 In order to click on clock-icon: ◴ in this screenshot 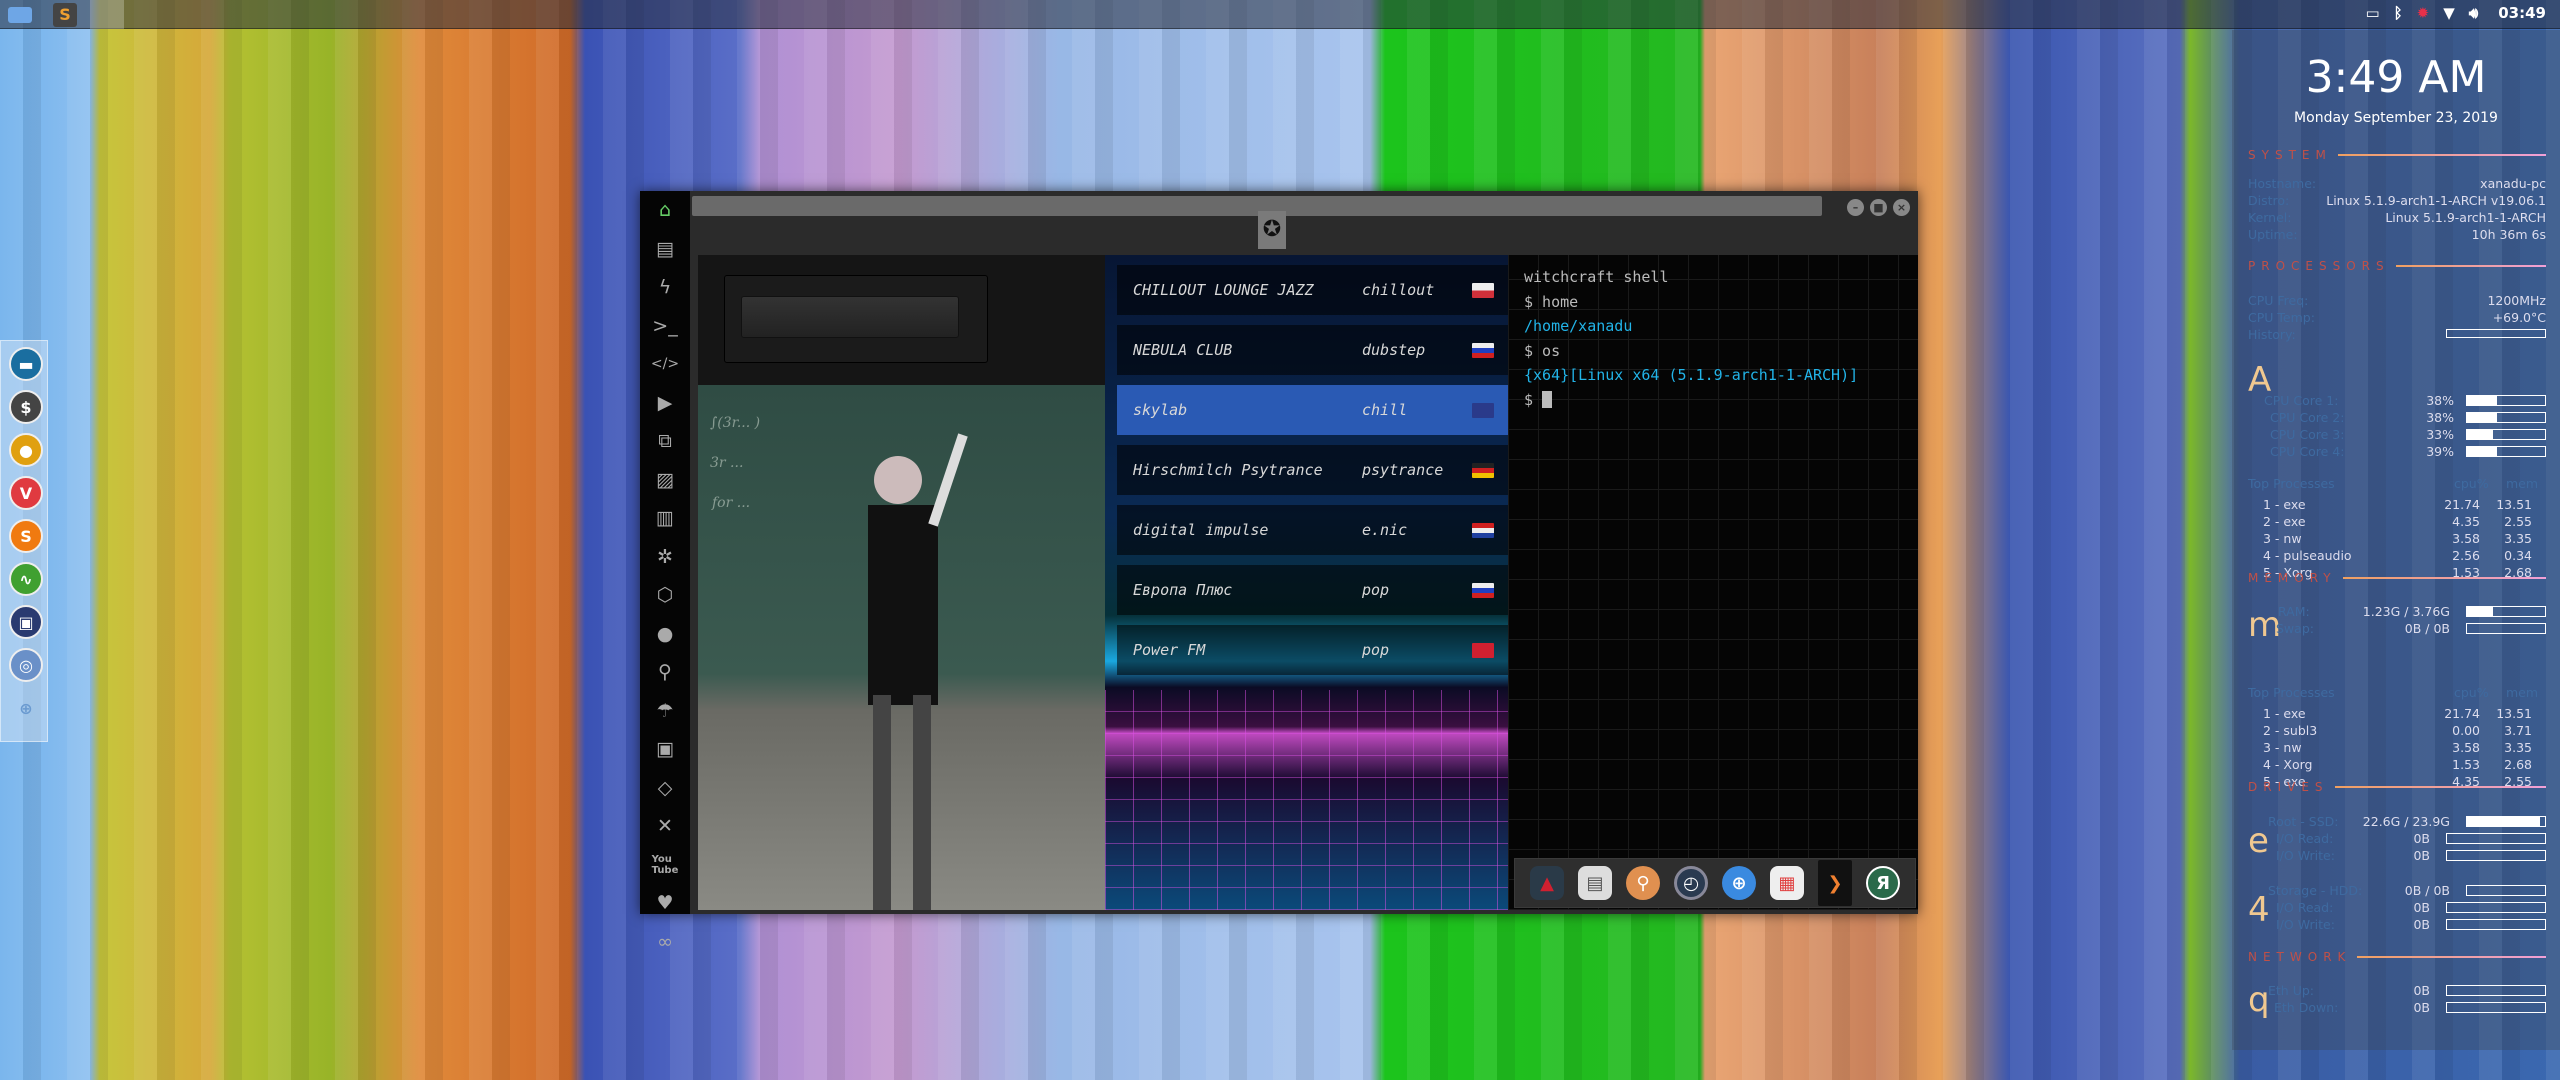, I will do `click(1691, 883)`.